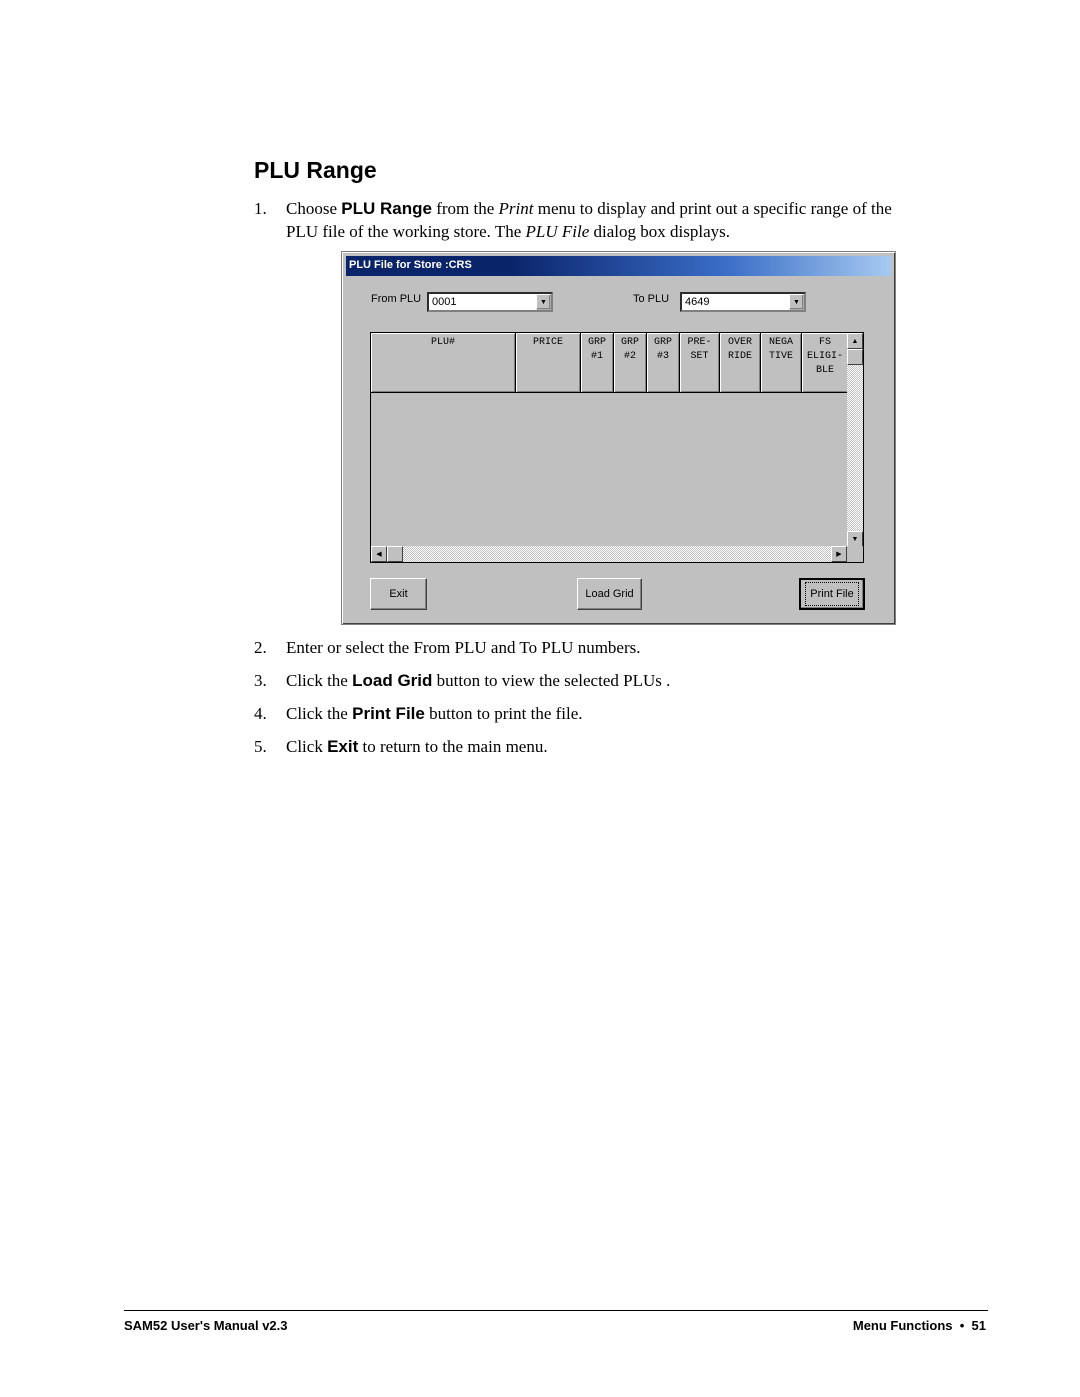 This screenshot has width=1080, height=1397. What do you see at coordinates (597, 363) in the screenshot?
I see `column-header-grp1: GRP #1` at bounding box center [597, 363].